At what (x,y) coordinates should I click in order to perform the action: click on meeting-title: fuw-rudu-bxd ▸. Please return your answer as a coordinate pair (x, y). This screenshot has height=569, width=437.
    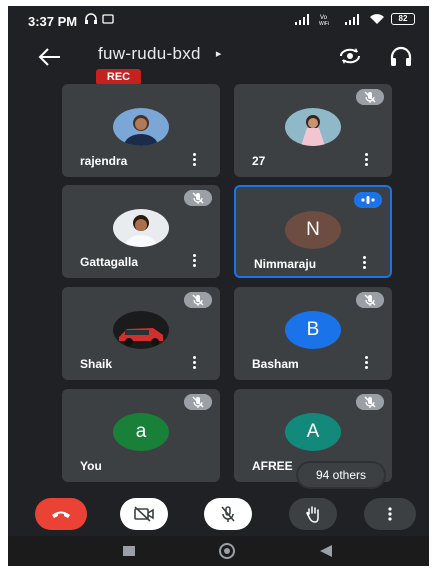
    Looking at the image, I should click on (160, 54).